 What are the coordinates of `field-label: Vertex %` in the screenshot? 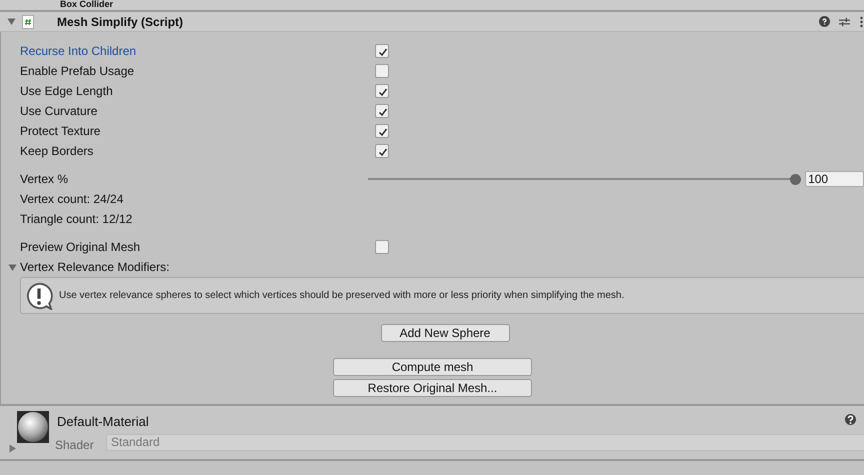 It's located at (45, 179).